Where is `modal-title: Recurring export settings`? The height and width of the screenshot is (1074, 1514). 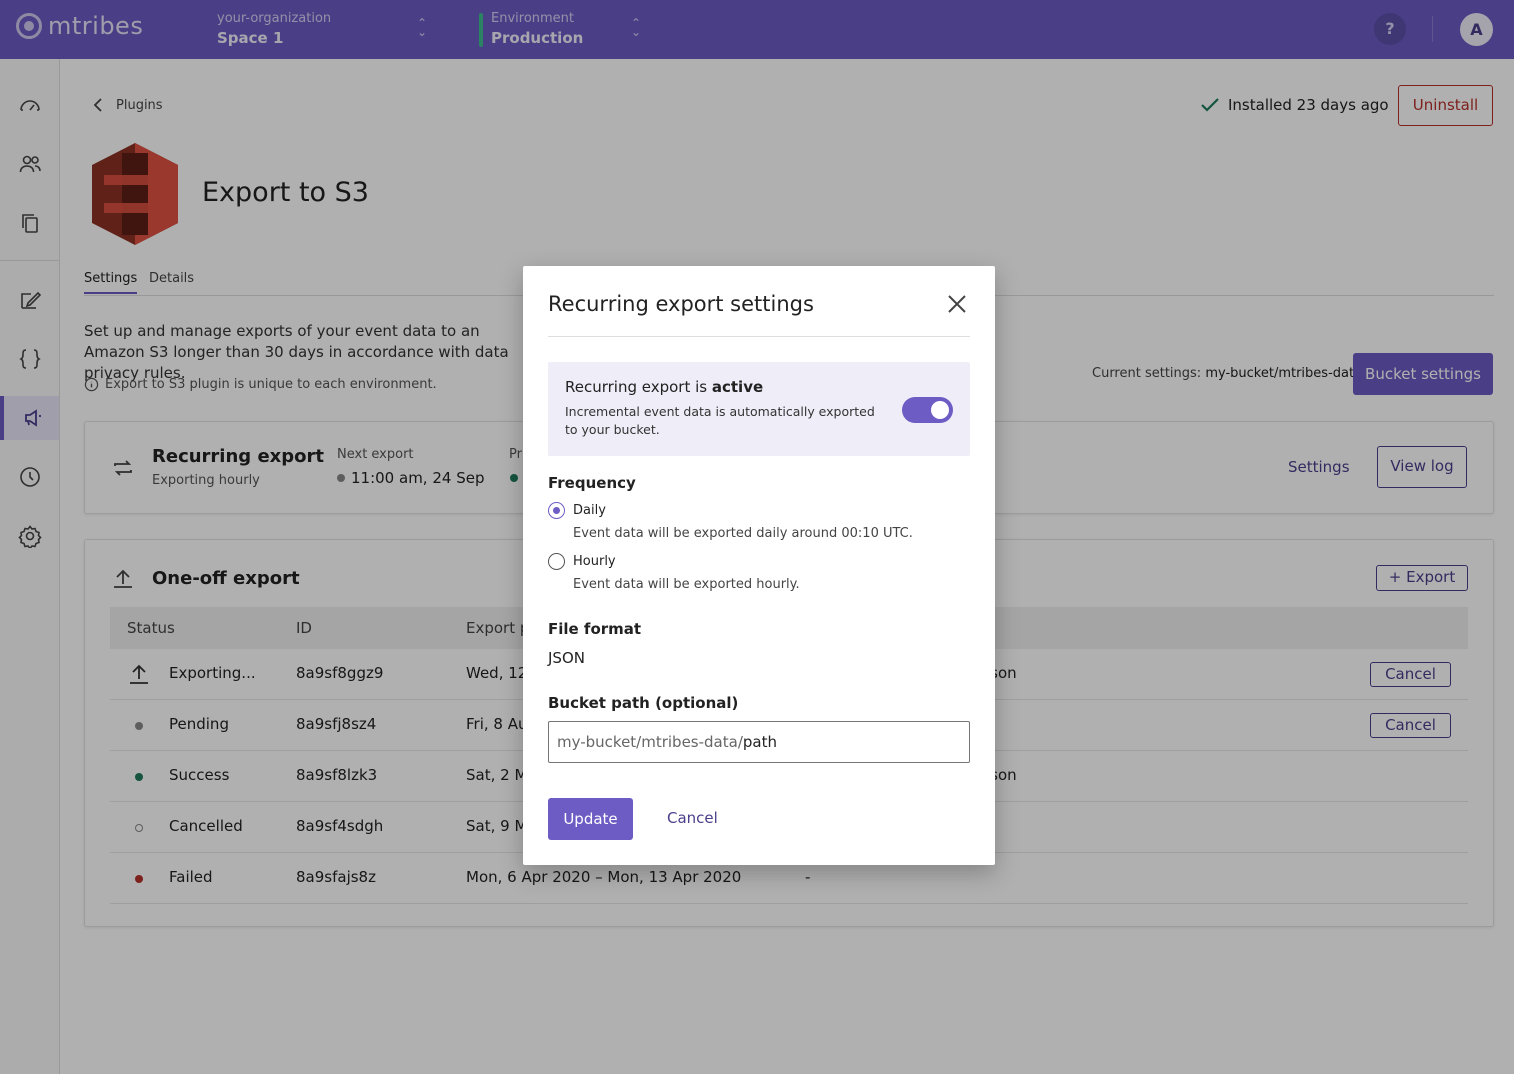 modal-title: Recurring export settings is located at coordinates (681, 304).